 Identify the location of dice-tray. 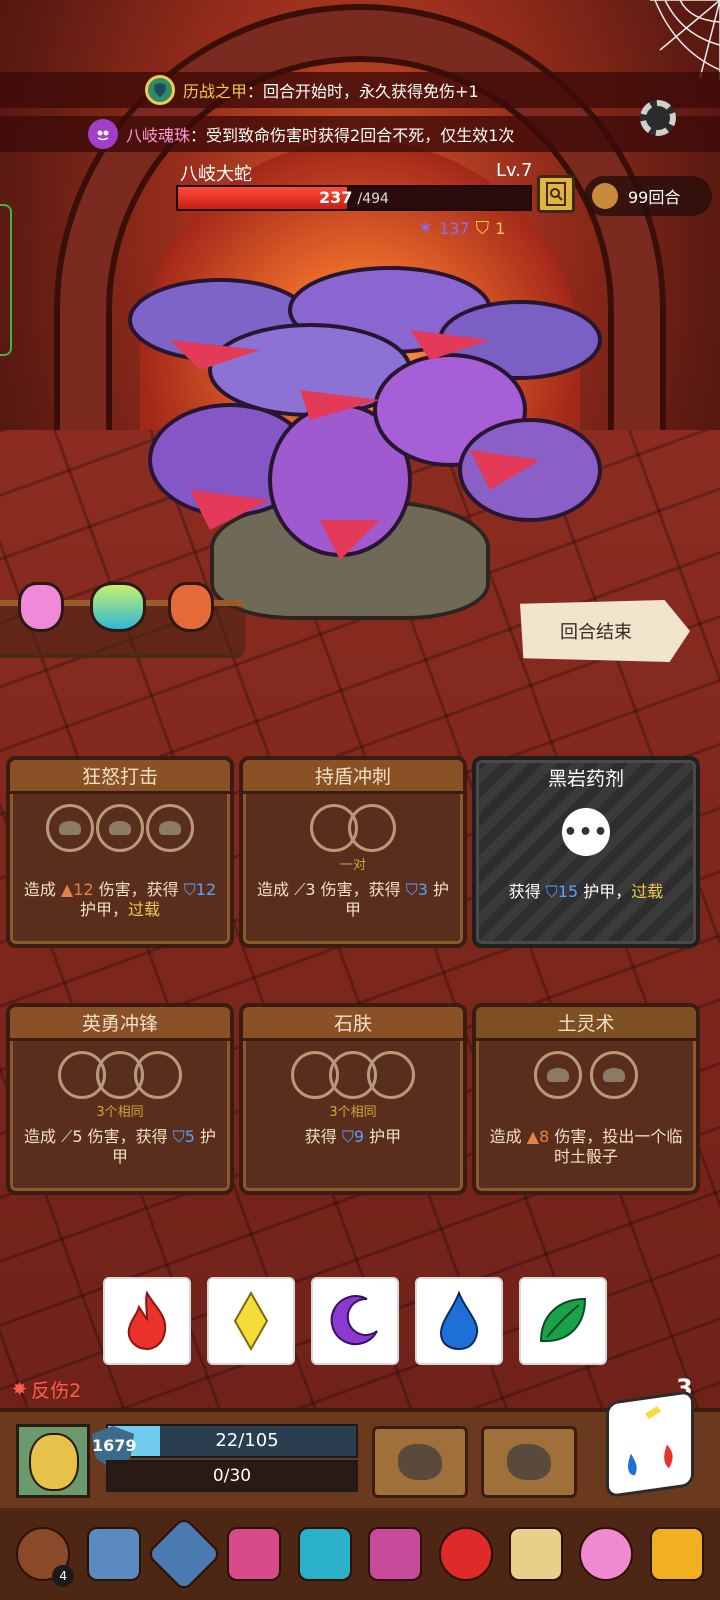
(355, 1321).